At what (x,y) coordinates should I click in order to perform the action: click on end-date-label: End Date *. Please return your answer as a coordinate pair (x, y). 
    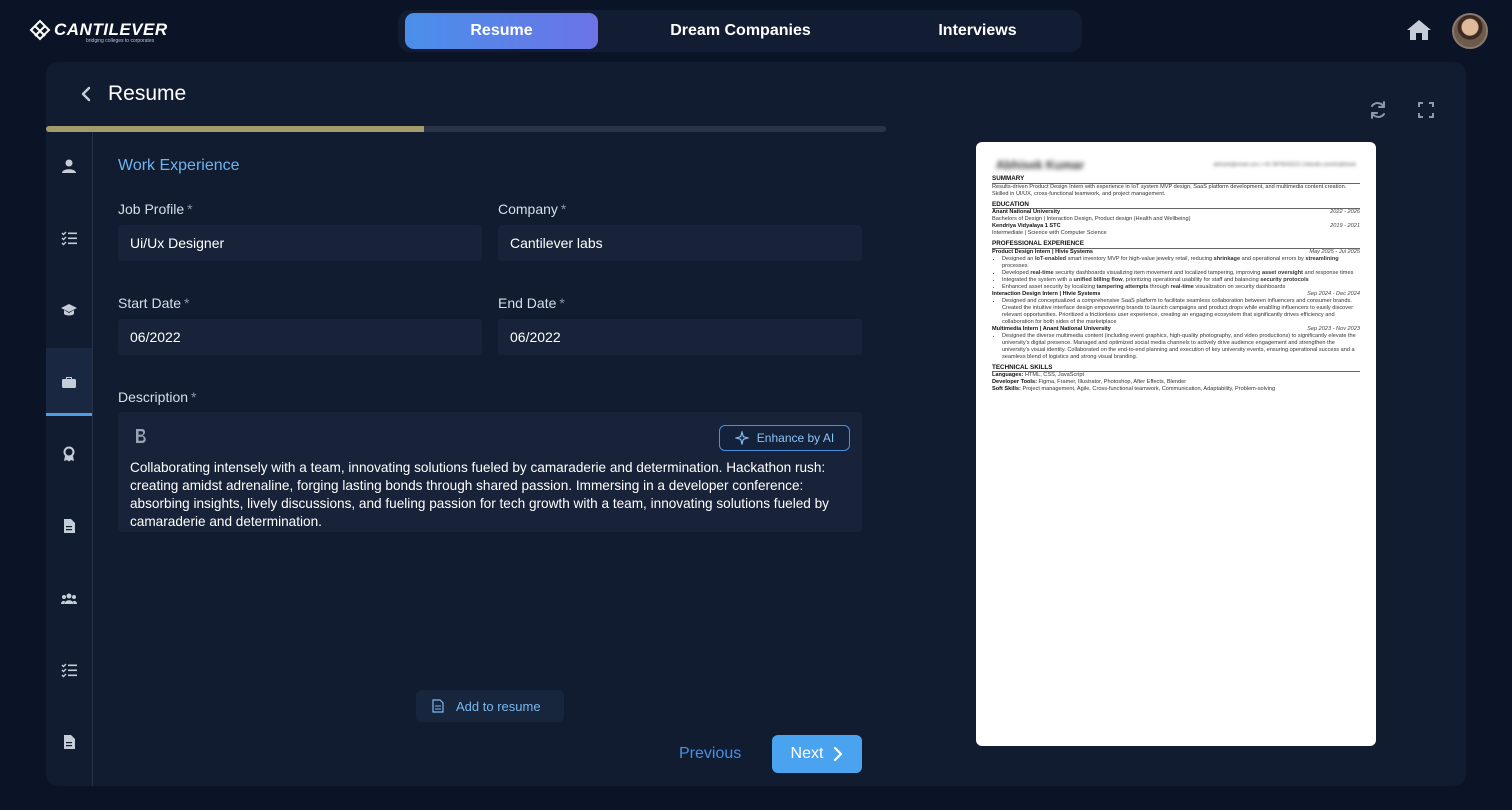
    Looking at the image, I should click on (531, 303).